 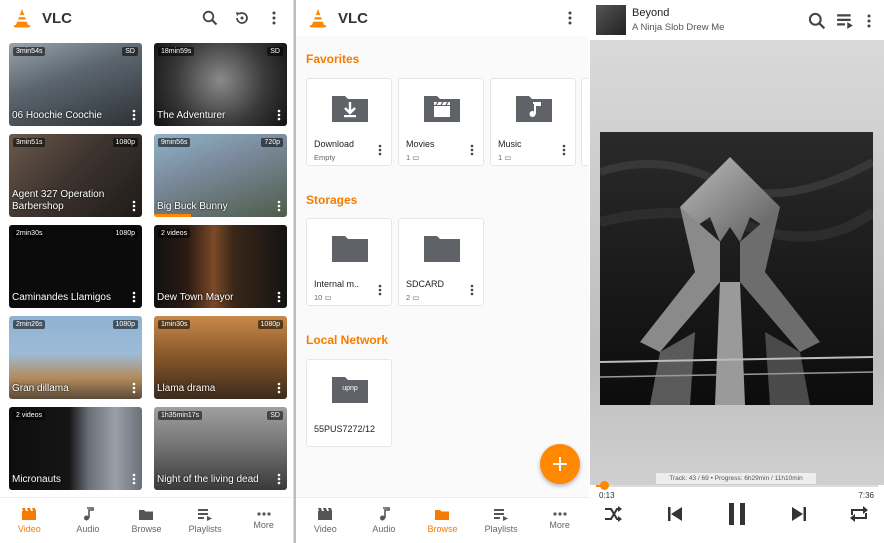 I want to click on duration-badge: 2 videos, so click(x=29, y=415).